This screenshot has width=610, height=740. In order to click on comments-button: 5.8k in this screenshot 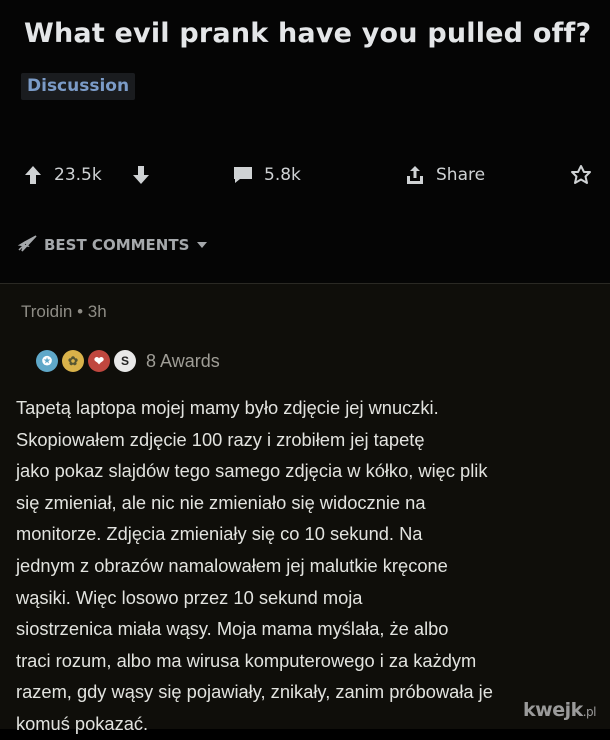, I will do `click(266, 175)`.